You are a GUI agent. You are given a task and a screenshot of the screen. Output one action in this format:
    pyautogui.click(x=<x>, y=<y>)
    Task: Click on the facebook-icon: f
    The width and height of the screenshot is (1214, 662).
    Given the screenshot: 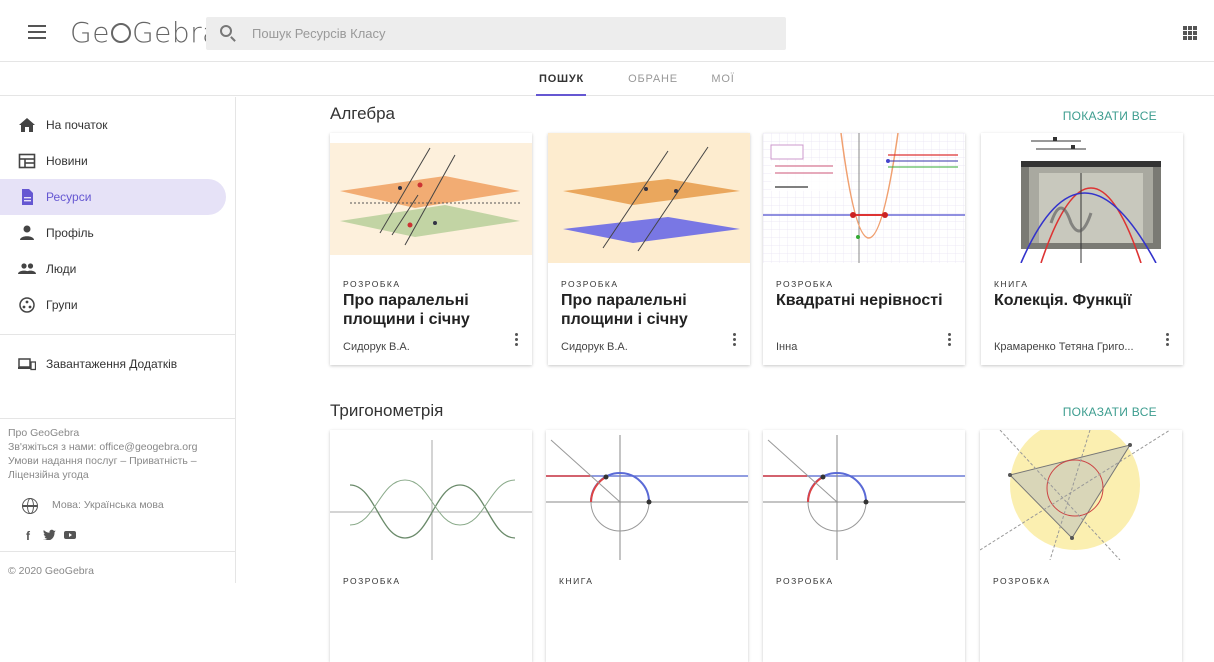 What is the action you would take?
    pyautogui.click(x=28, y=536)
    